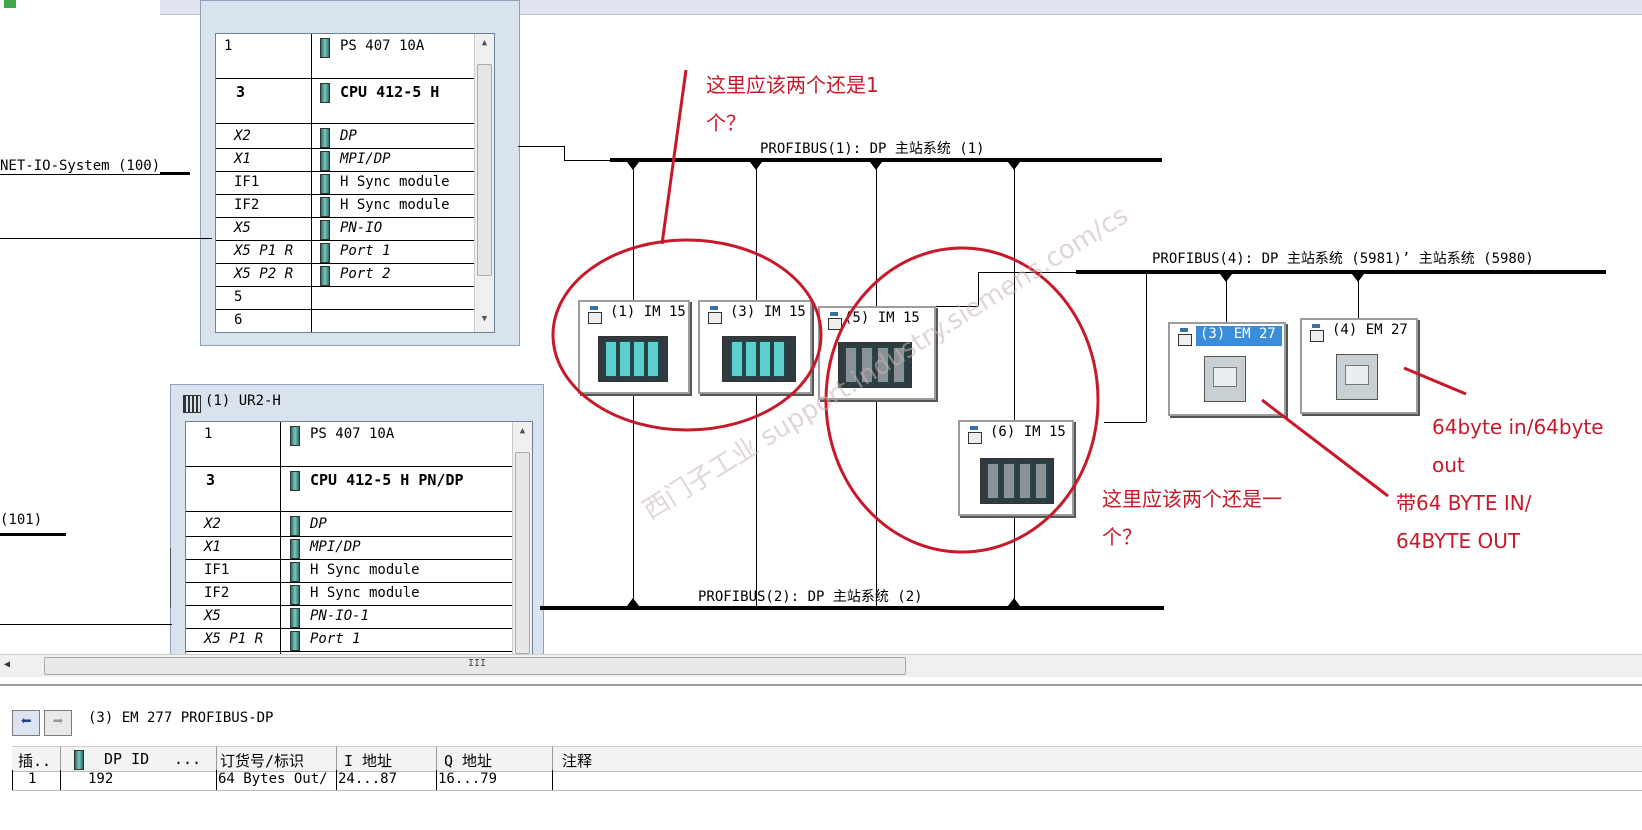  I want to click on forward-button: ➡, so click(58, 723).